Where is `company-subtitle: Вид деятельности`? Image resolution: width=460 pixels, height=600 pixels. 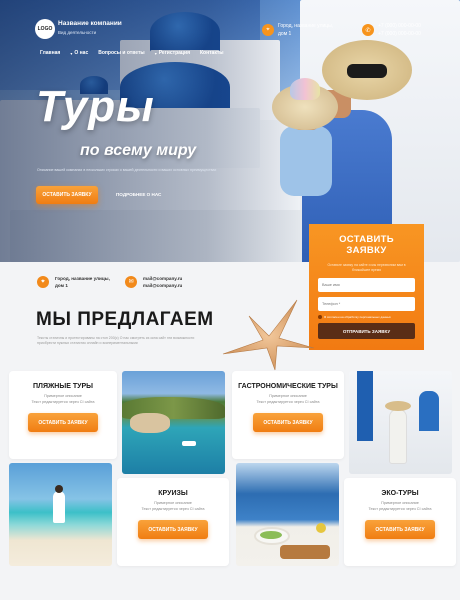 company-subtitle: Вид деятельности is located at coordinates (77, 32).